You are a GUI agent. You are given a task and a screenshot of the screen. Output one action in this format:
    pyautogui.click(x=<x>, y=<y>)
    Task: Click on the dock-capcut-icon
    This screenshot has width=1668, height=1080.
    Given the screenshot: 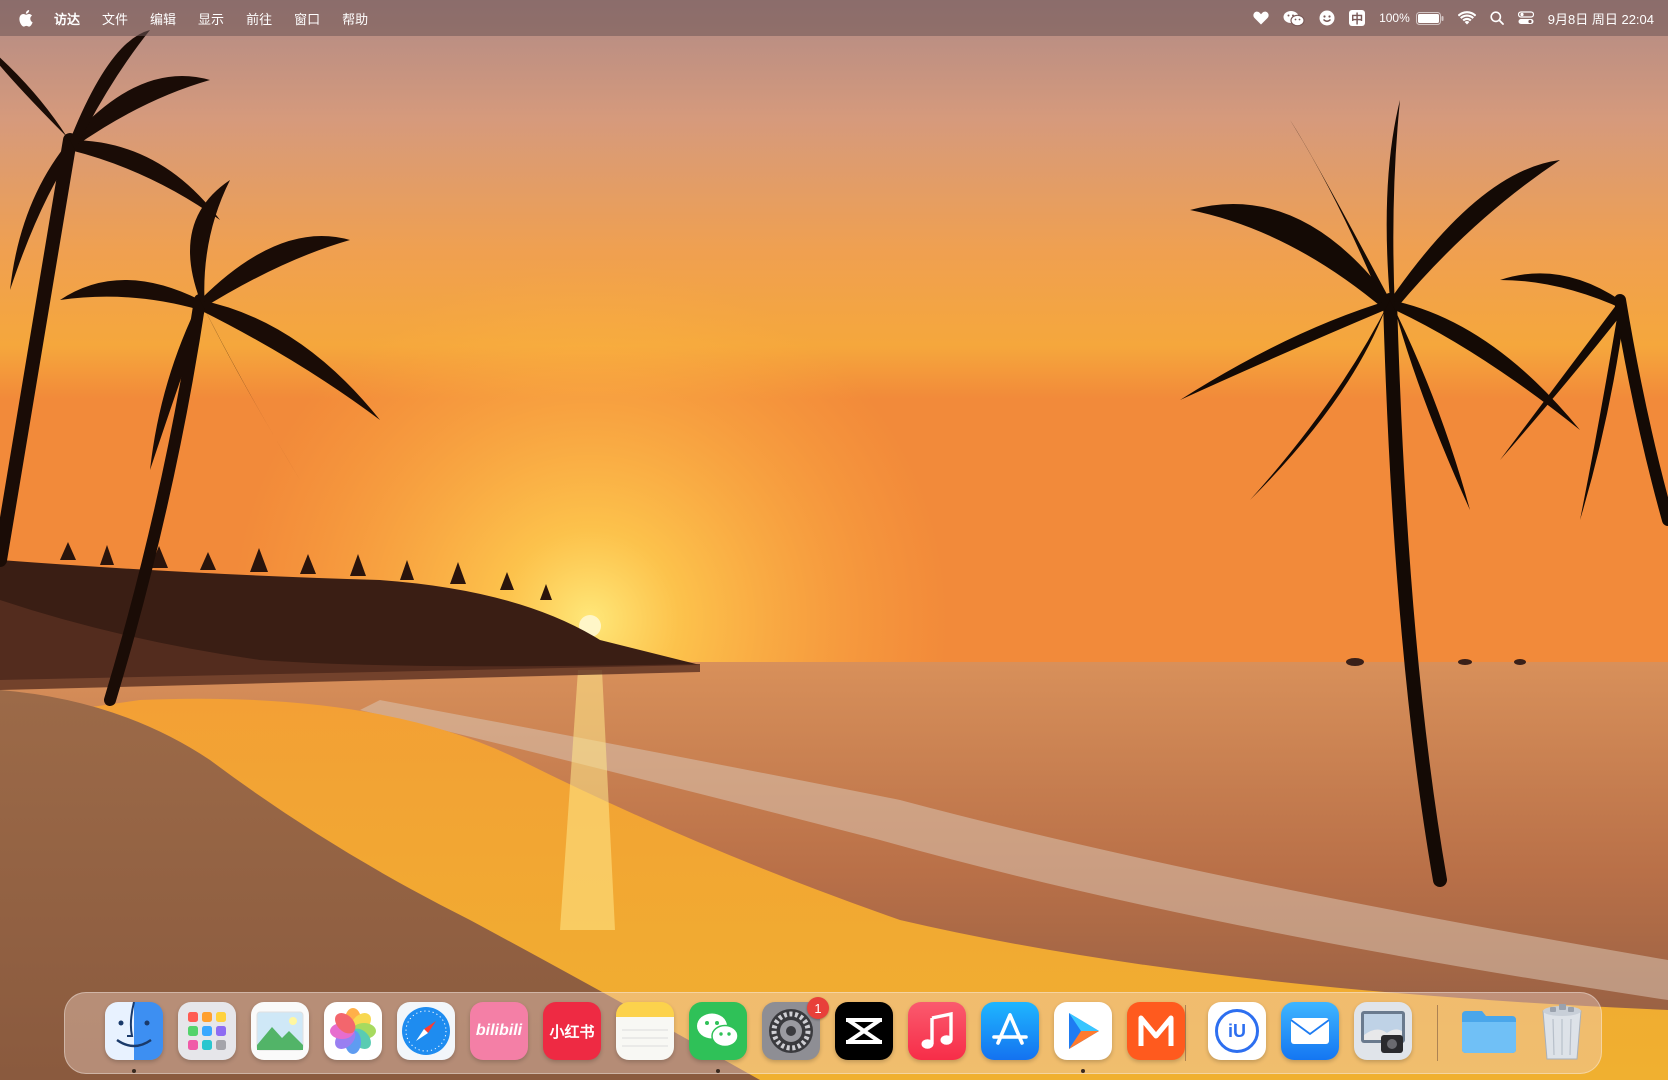 What is the action you would take?
    pyautogui.click(x=864, y=1031)
    